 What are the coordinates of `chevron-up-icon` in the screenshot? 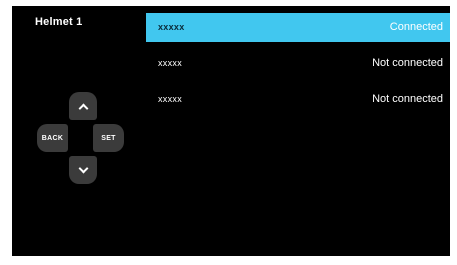 It's located at (83, 108).